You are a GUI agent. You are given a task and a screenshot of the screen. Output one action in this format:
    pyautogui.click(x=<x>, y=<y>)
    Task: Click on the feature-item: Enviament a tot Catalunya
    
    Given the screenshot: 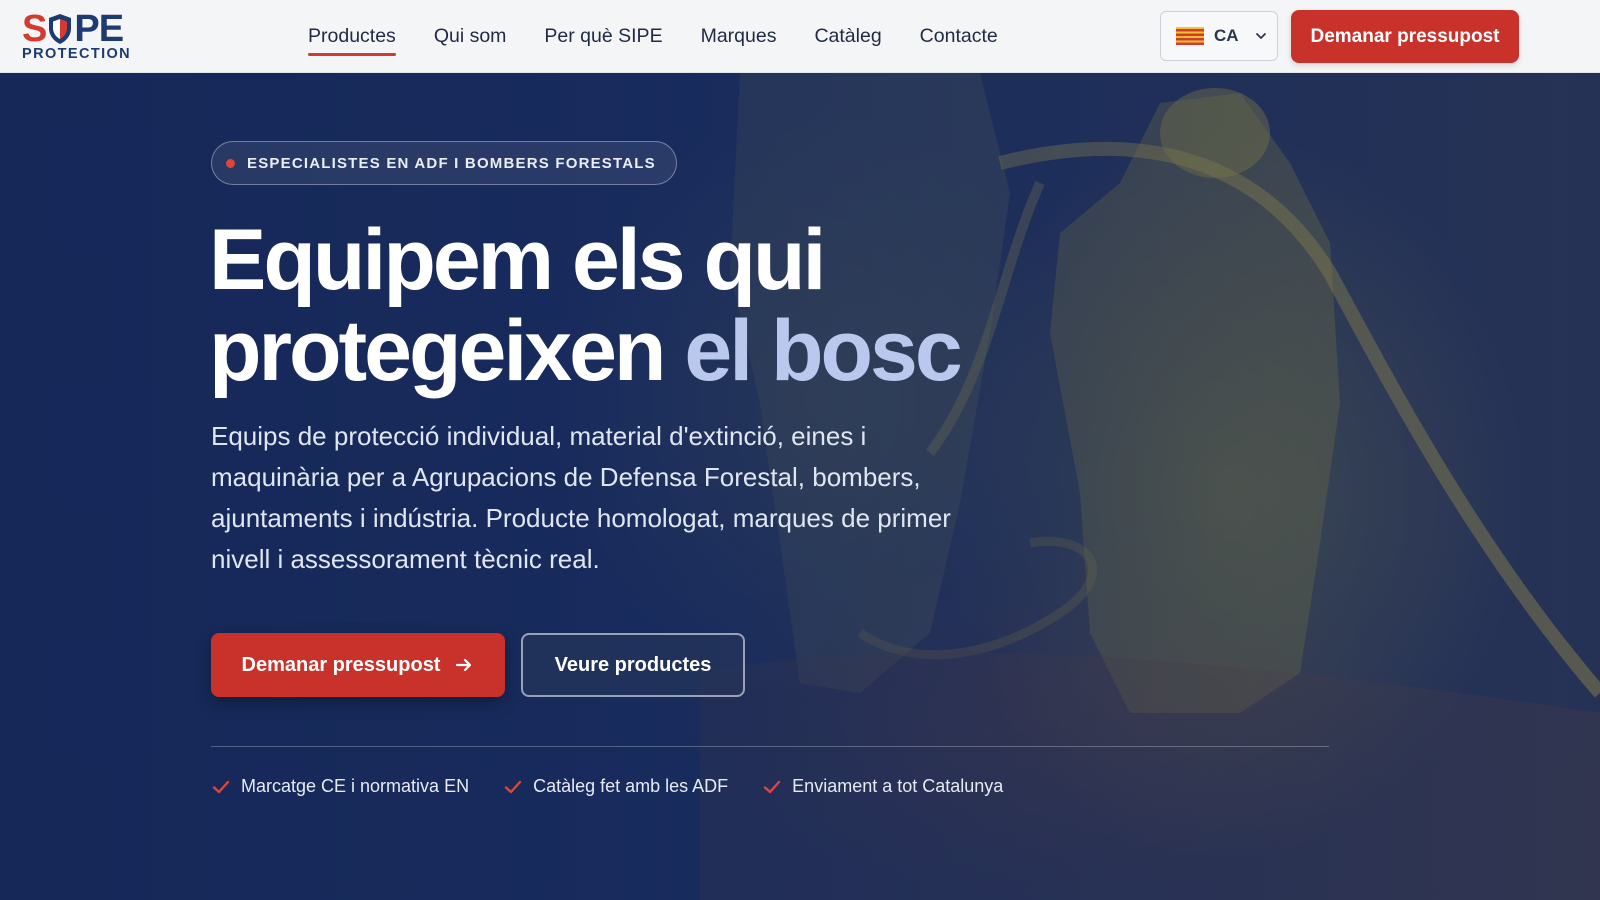 What is the action you would take?
    pyautogui.click(x=882, y=786)
    